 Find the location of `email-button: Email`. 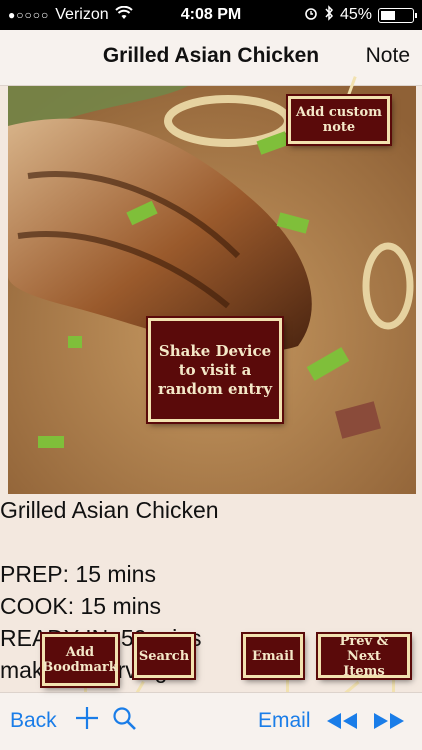

email-button: Email is located at coordinates (284, 721).